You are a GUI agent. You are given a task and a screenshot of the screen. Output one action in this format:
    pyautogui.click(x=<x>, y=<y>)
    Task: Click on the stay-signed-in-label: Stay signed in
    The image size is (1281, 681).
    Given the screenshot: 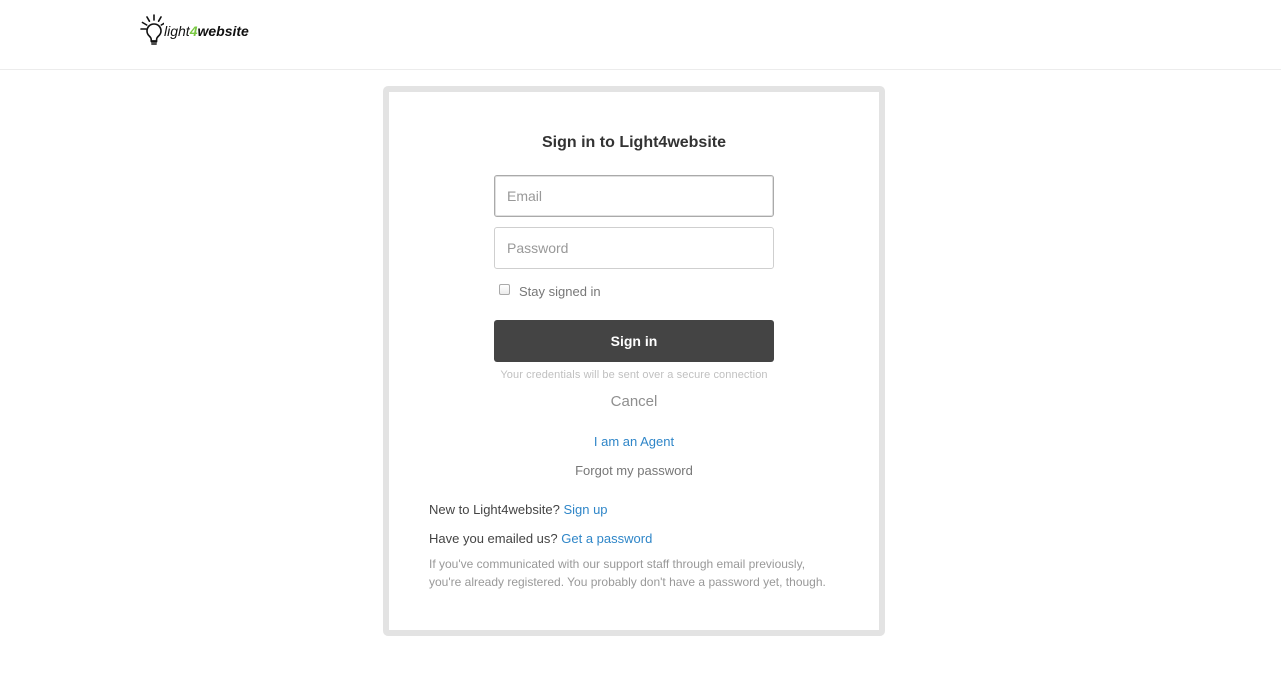 What is the action you would take?
    pyautogui.click(x=560, y=291)
    